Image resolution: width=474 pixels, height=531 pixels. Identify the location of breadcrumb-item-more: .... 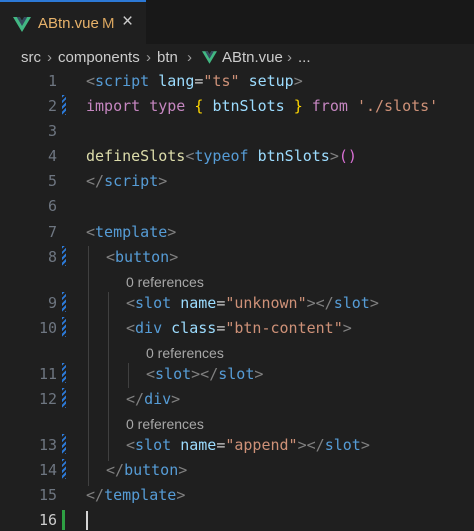
(304, 57).